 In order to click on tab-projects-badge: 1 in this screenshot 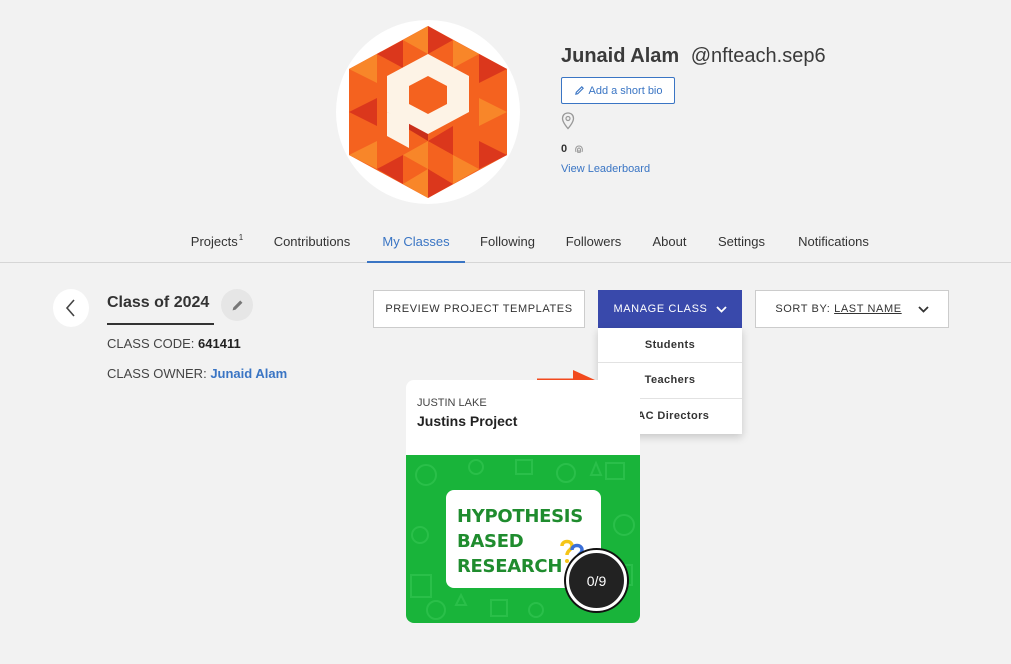, I will do `click(241, 237)`.